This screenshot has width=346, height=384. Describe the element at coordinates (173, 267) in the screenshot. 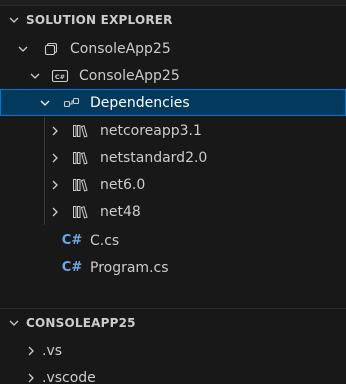

I see `tree-item-file: C# Program.cs` at that location.